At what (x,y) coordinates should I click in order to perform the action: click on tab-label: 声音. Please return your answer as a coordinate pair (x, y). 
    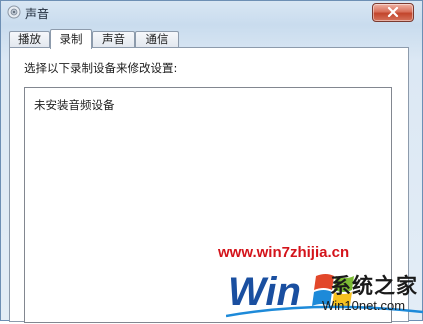
    Looking at the image, I should click on (113, 39).